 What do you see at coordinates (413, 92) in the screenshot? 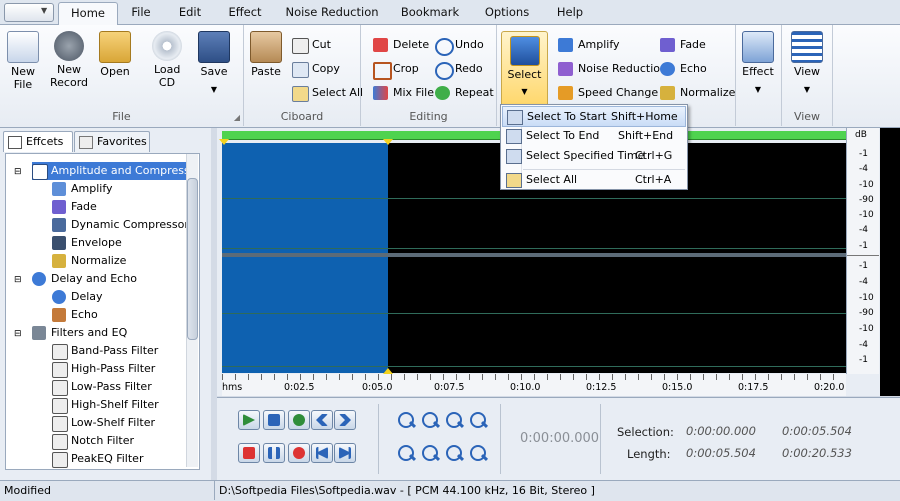
I see `mix-file-label: Mix File` at bounding box center [413, 92].